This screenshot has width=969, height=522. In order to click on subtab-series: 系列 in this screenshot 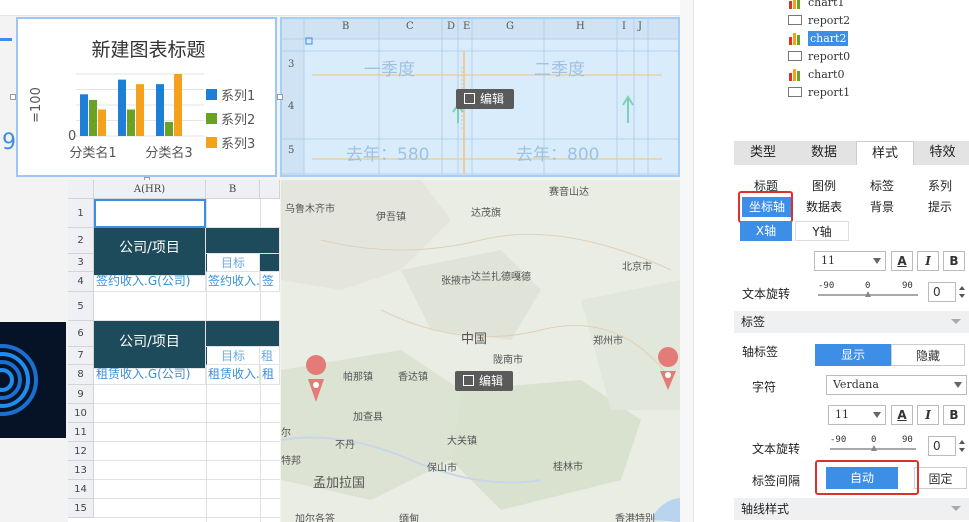, I will do `click(940, 186)`.